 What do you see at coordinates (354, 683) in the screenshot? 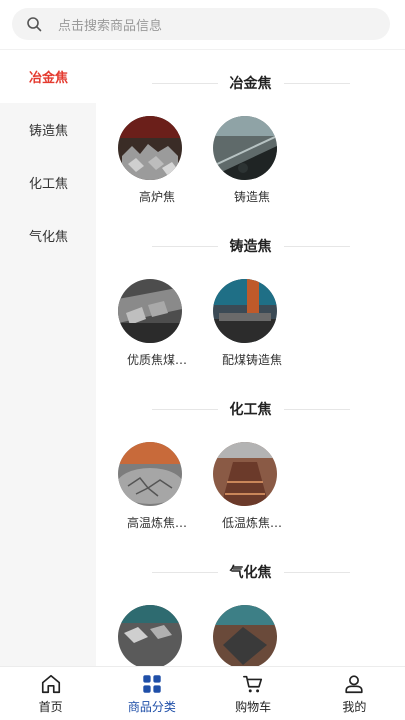
I see `user-icon` at bounding box center [354, 683].